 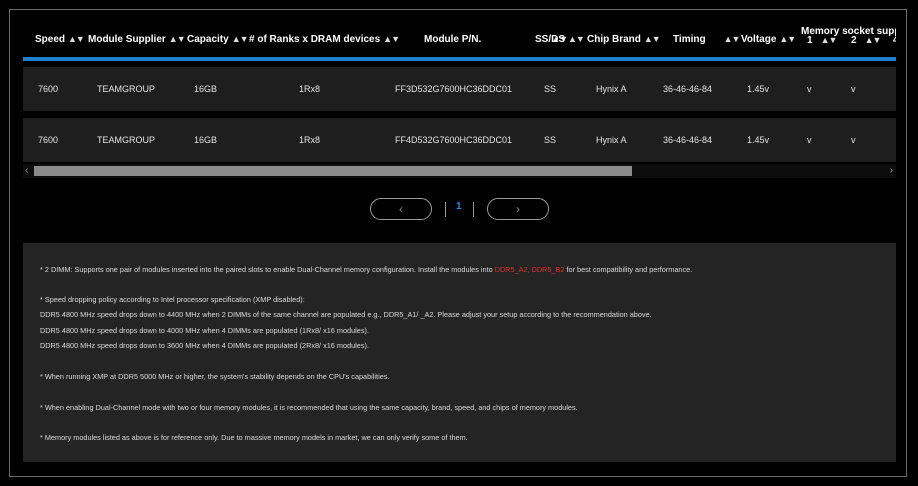 What do you see at coordinates (26, 171) in the screenshot?
I see `scroll-left-icon: ‹` at bounding box center [26, 171].